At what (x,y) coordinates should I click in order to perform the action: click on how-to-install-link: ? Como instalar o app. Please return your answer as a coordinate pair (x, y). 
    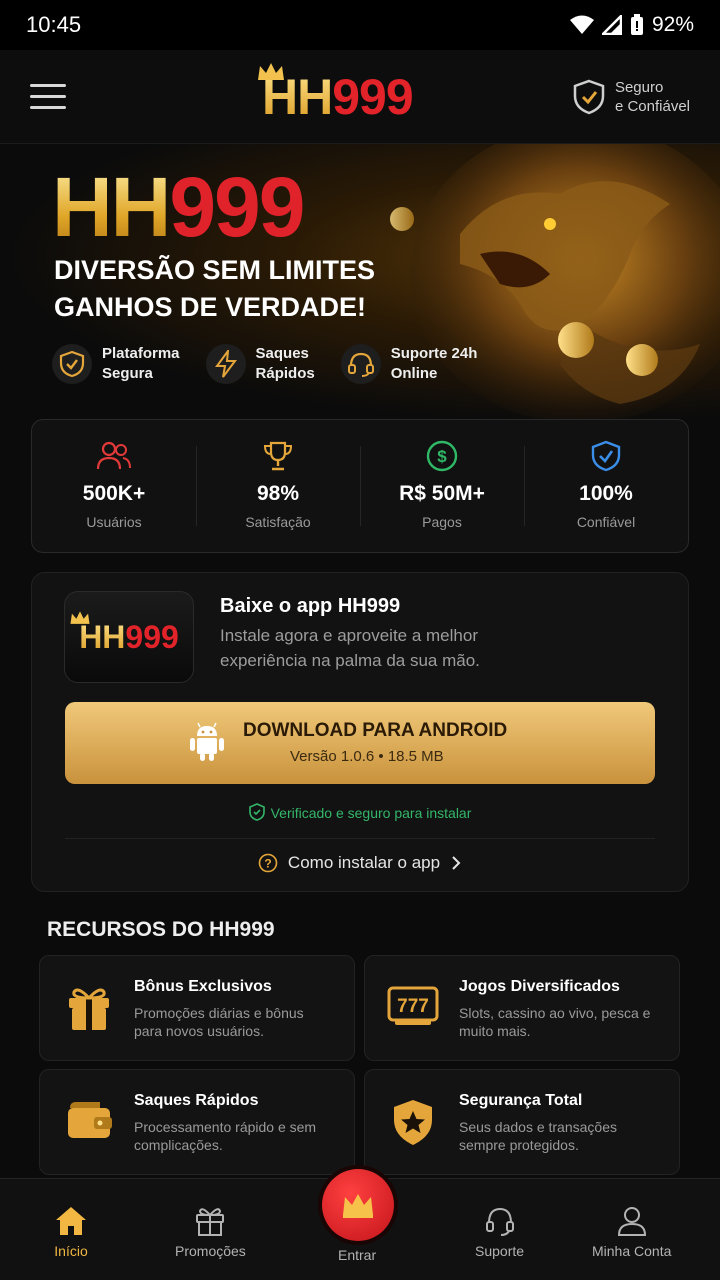
    Looking at the image, I should click on (360, 863).